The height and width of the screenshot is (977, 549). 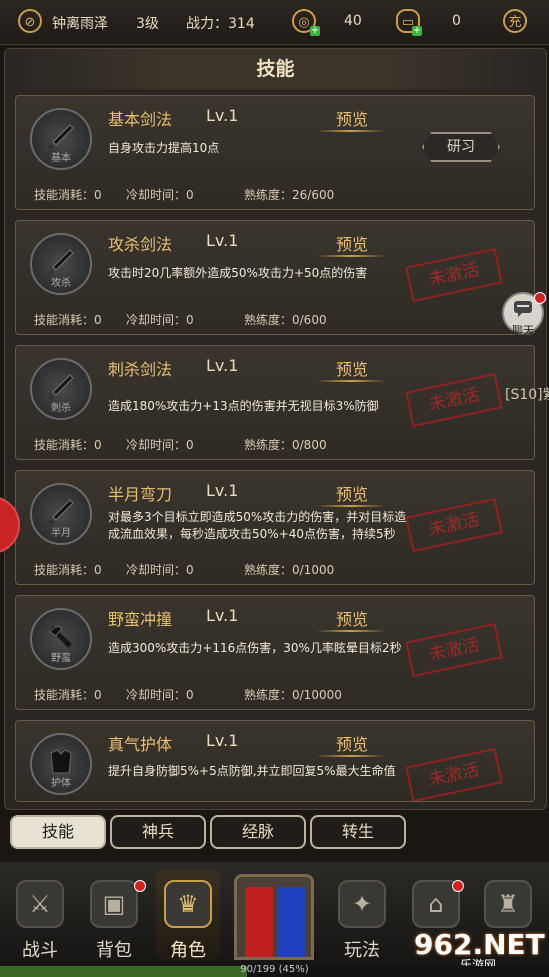 I want to click on nav-battle: ⚔ 战斗, so click(x=40, y=915).